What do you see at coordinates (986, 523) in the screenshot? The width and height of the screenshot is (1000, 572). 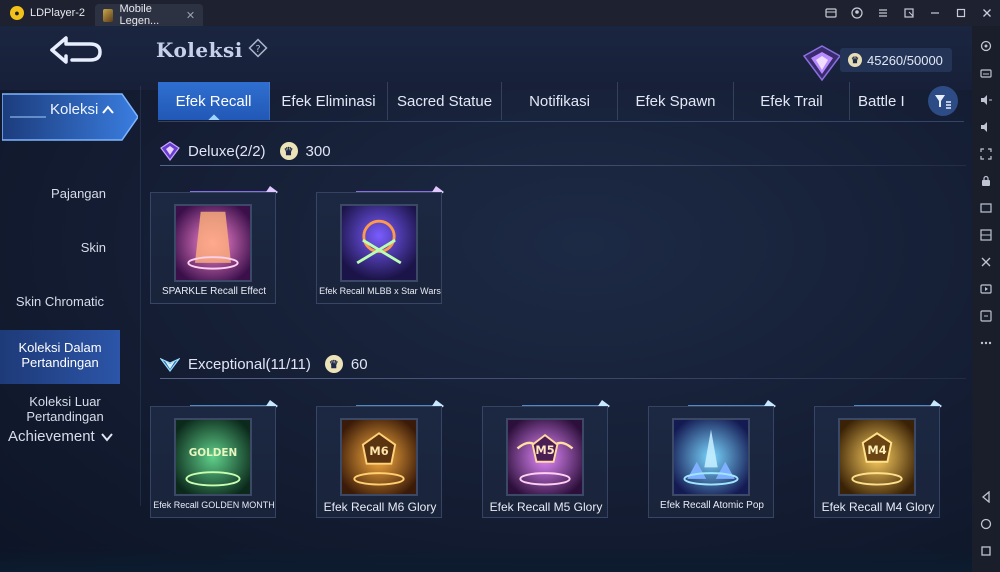 I see `android-home-icon` at bounding box center [986, 523].